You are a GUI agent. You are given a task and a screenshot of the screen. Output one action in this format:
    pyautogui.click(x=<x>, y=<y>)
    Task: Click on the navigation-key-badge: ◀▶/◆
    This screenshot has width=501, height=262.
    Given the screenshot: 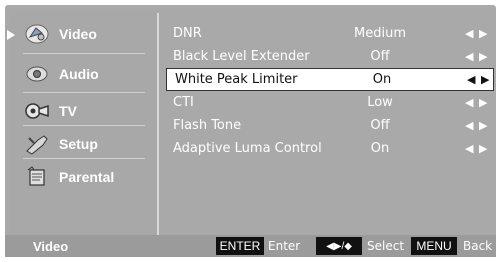 What is the action you would take?
    pyautogui.click(x=339, y=246)
    